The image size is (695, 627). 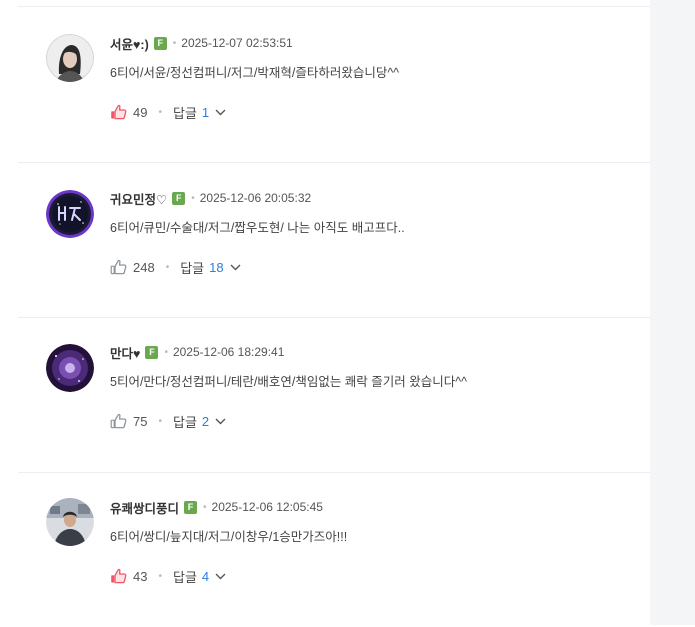 What do you see at coordinates (128, 112) in the screenshot?
I see `like-button: 49` at bounding box center [128, 112].